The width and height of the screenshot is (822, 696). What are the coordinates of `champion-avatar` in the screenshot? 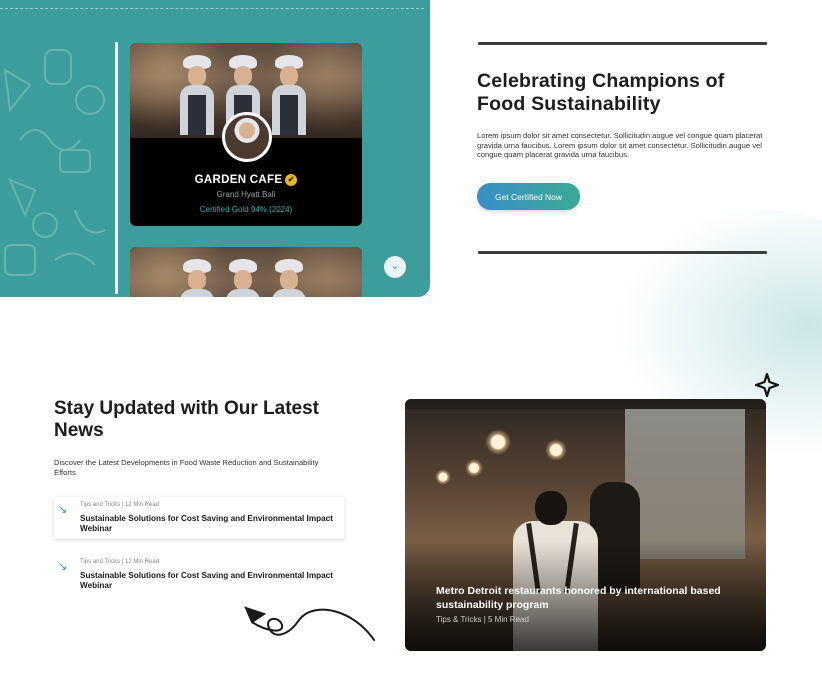 It's located at (247, 137).